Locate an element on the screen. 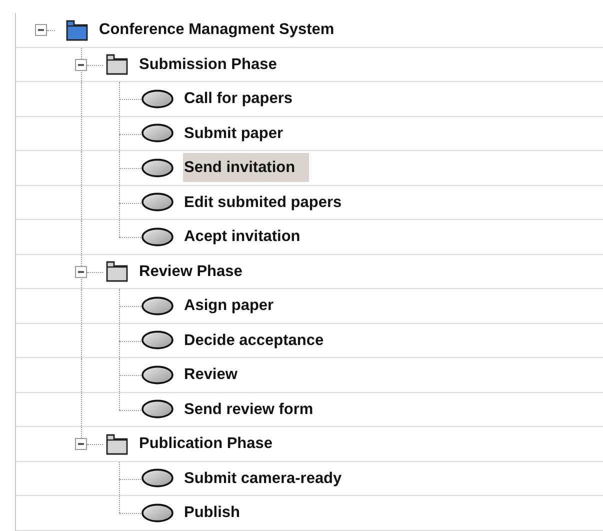 Image resolution: width=603 pixels, height=531 pixels. tree-item: Send invitation is located at coordinates (246, 167).